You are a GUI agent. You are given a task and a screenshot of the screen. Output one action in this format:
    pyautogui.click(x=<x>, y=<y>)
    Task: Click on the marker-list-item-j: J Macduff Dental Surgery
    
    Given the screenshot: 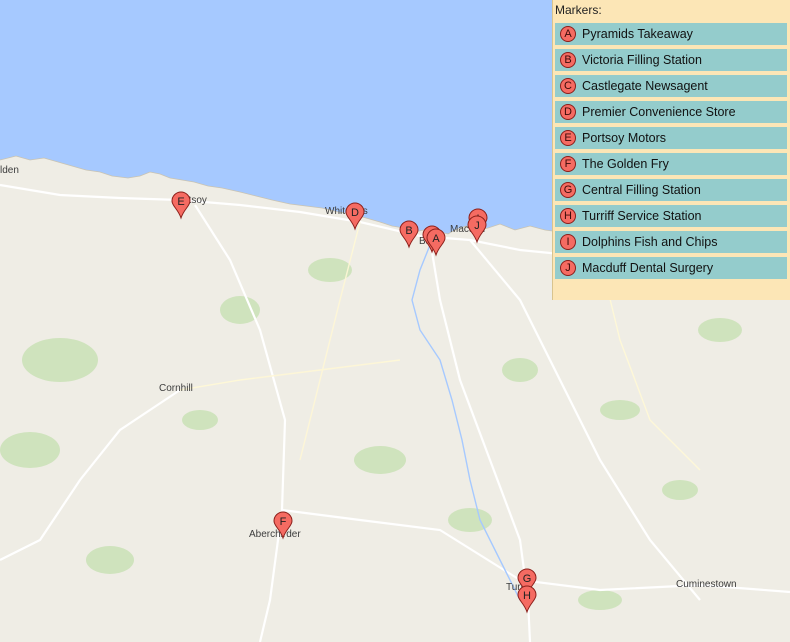 What is the action you would take?
    pyautogui.click(x=671, y=268)
    